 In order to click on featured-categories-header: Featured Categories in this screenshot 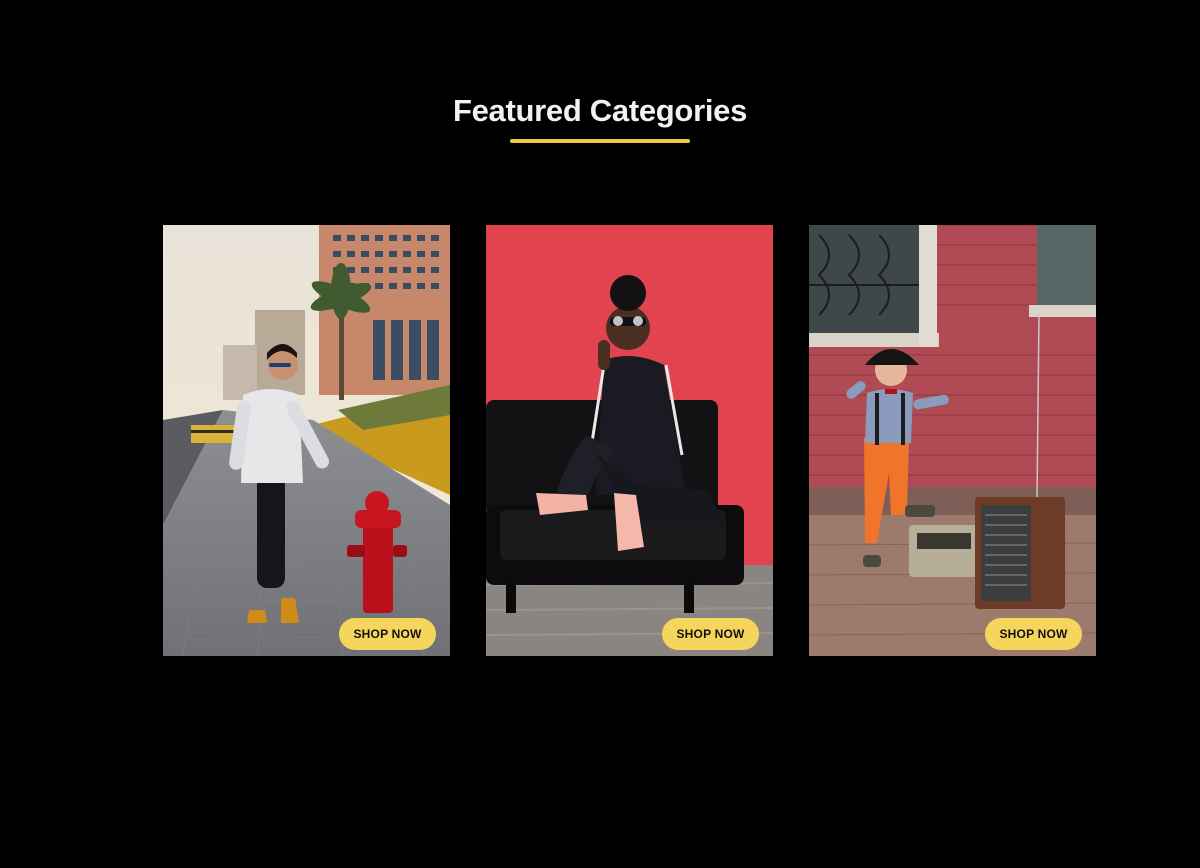, I will do `click(600, 115)`.